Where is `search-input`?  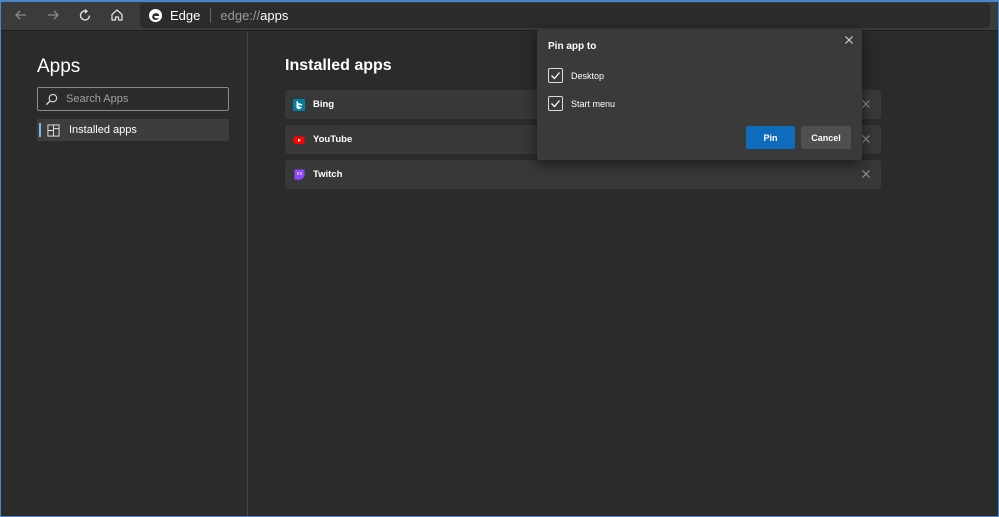
search-input is located at coordinates (141, 99).